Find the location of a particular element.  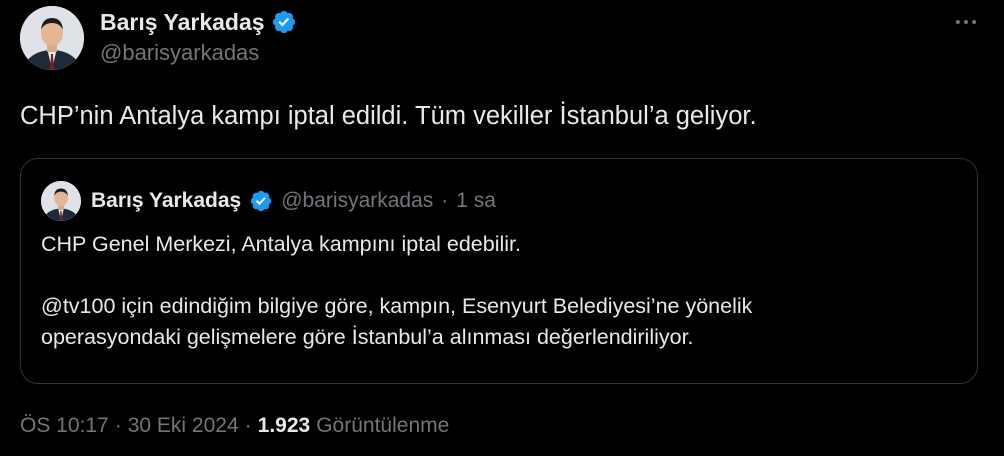

tweet-time: ÖS 10:17 is located at coordinates (64, 426).